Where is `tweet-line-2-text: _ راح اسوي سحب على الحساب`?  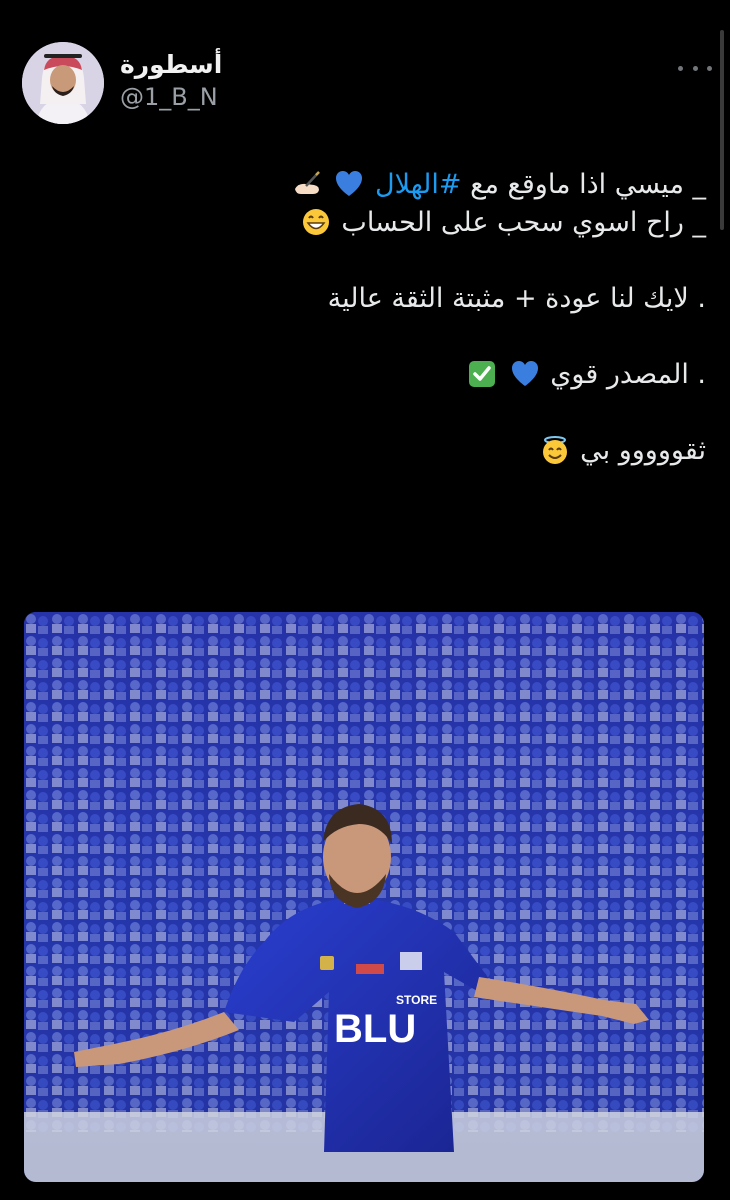
tweet-line-2-text: _ راح اسوي سحب على الحساب is located at coordinates (523, 222).